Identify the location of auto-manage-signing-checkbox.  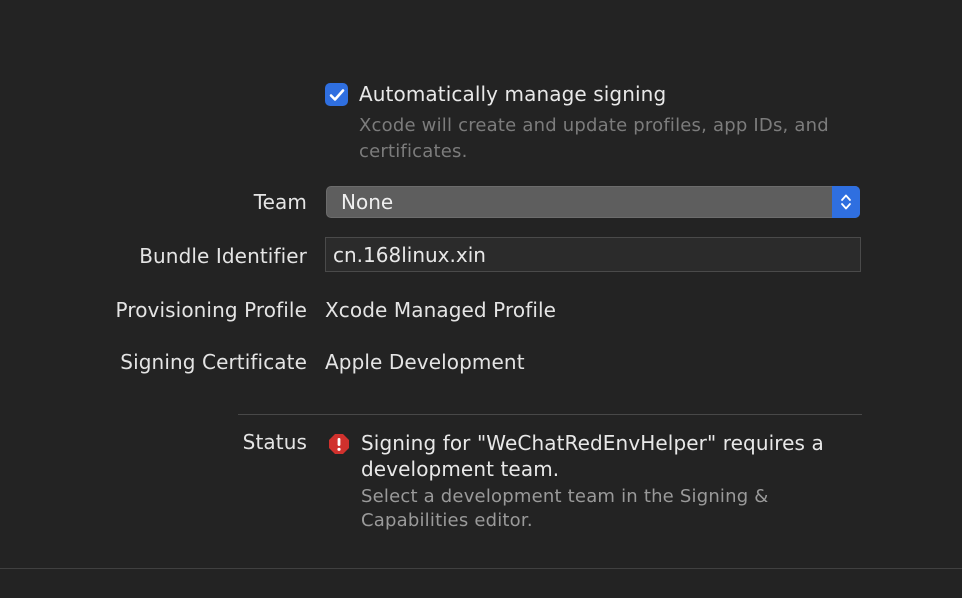
(336, 94).